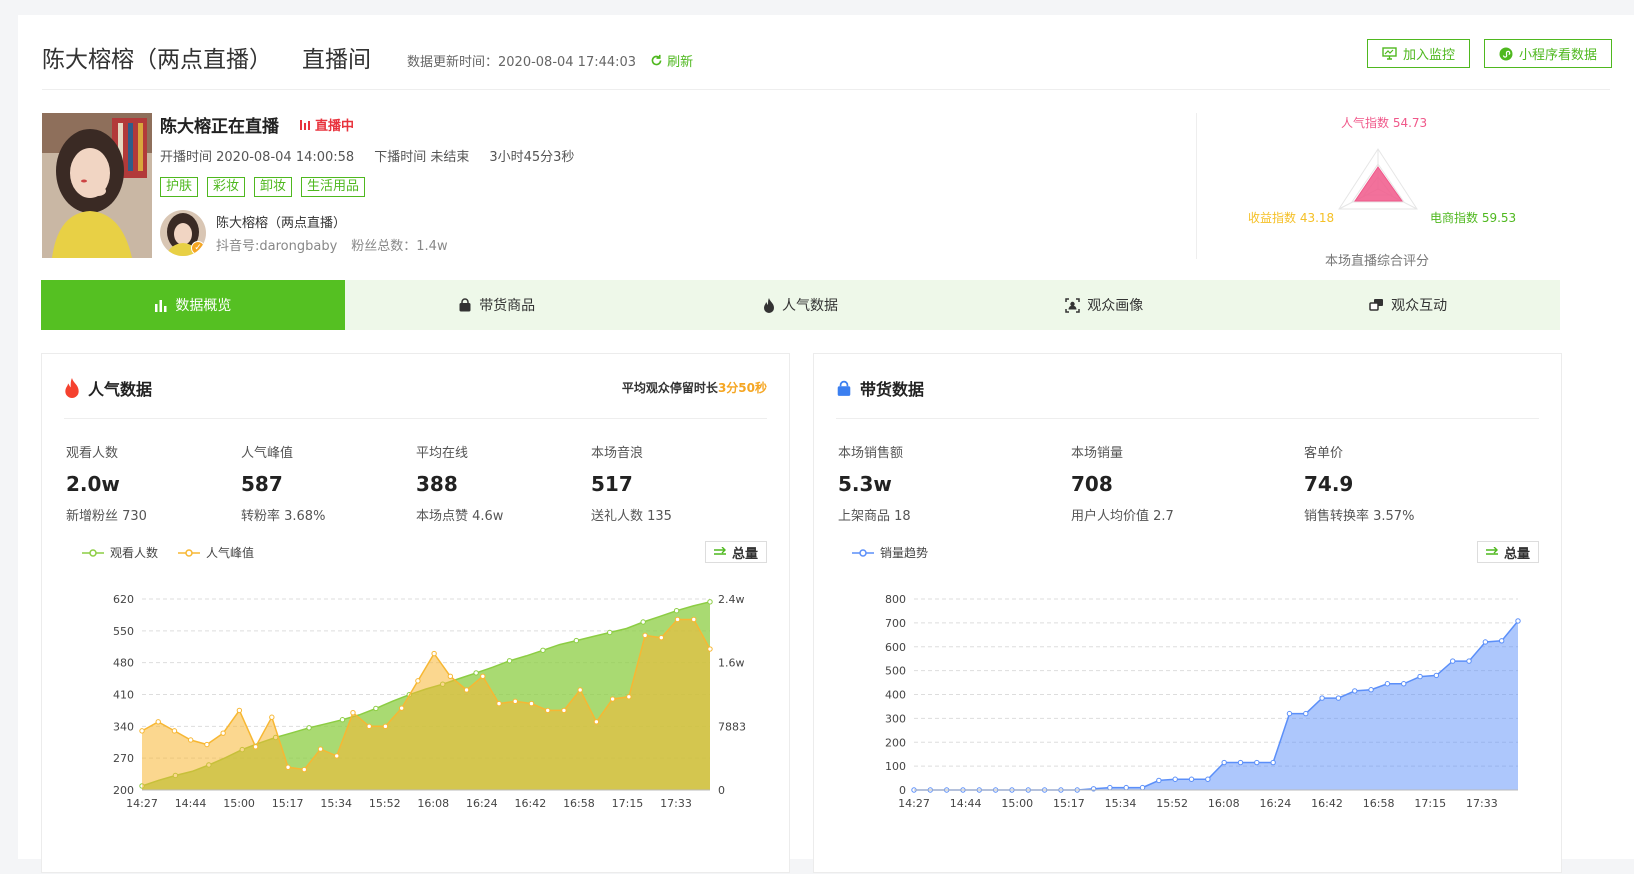 The width and height of the screenshot is (1634, 874). What do you see at coordinates (283, 516) in the screenshot?
I see `stat-sub: 转粉率 3.68%` at bounding box center [283, 516].